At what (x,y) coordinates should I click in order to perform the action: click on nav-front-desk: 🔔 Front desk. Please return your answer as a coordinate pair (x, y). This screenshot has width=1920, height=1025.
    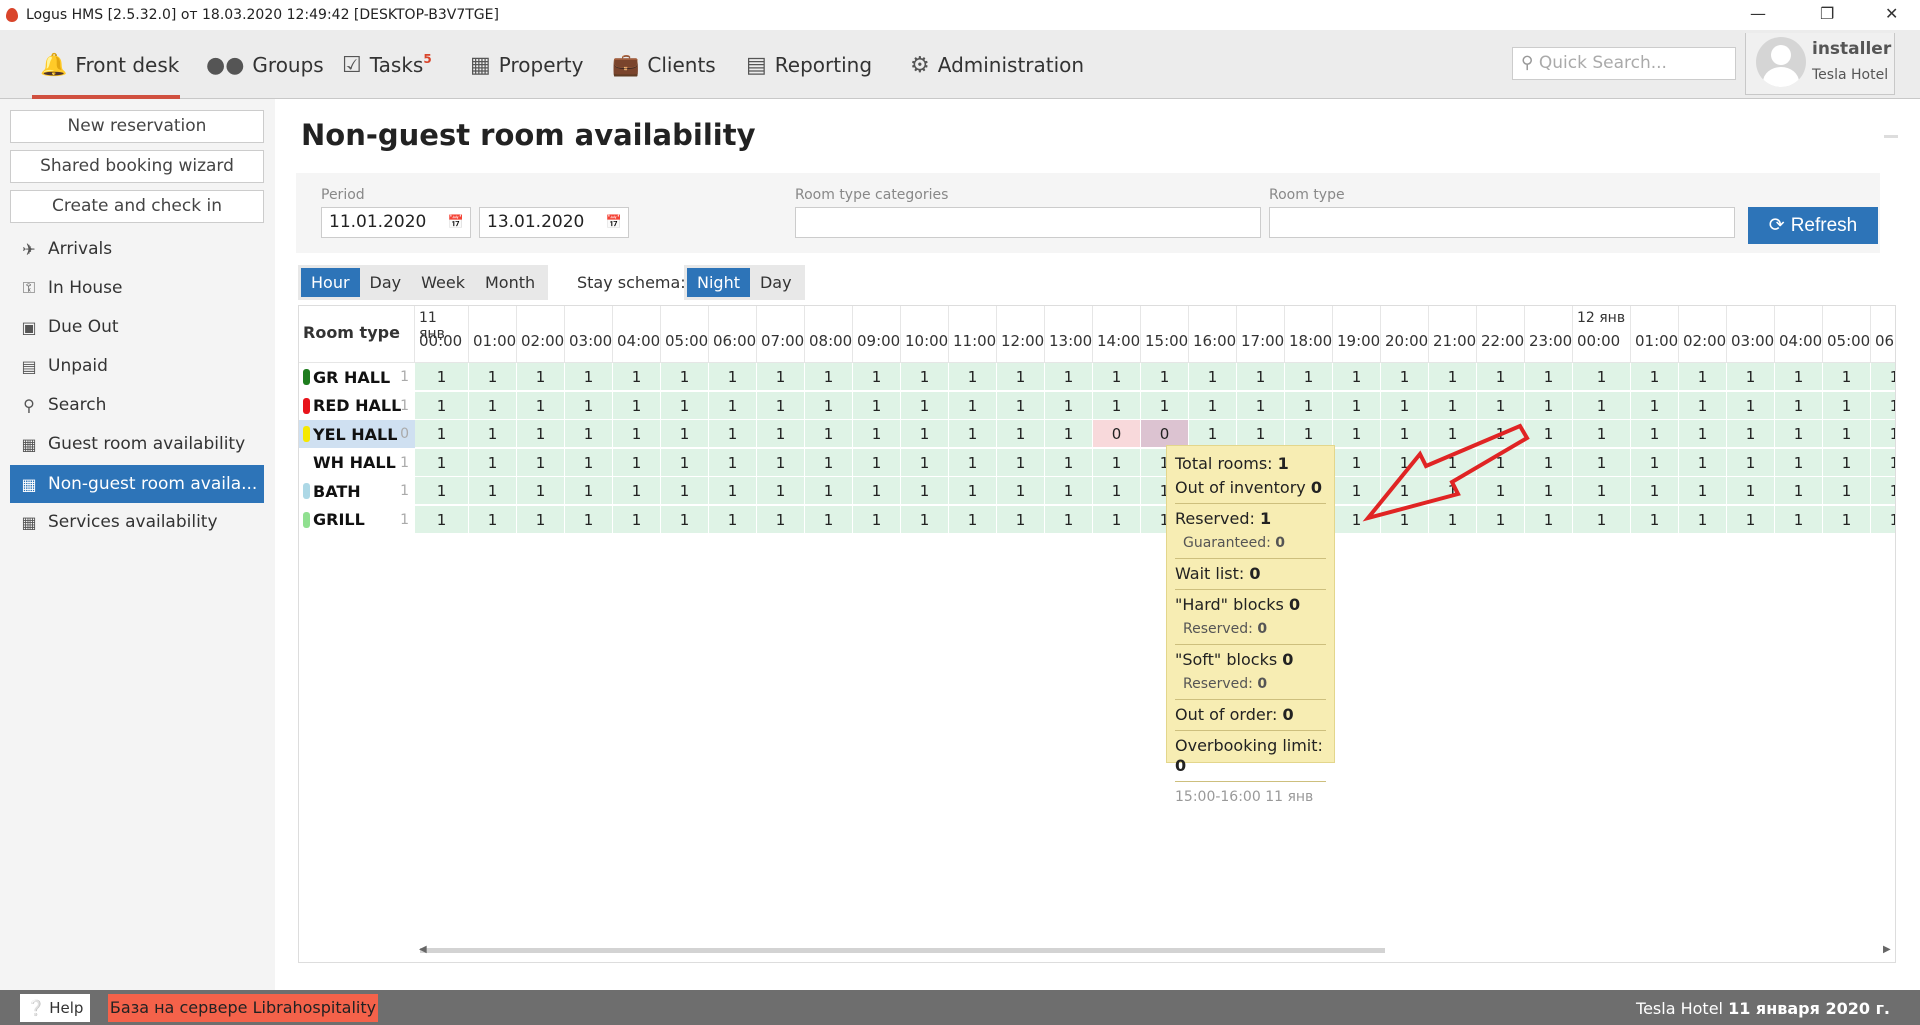
    Looking at the image, I should click on (109, 65).